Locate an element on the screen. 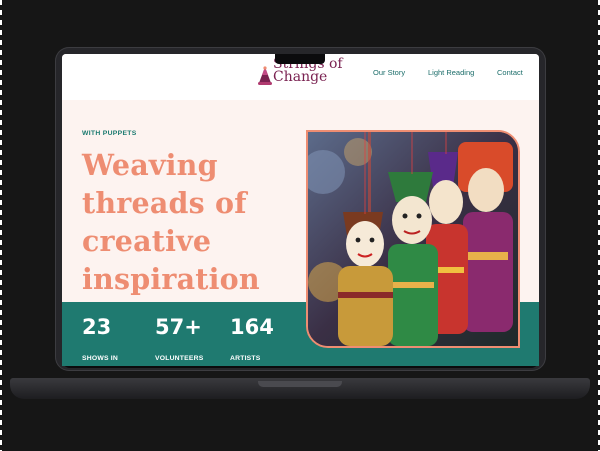 The image size is (600, 451). hero-title-line-1: Weaving is located at coordinates (150, 165).